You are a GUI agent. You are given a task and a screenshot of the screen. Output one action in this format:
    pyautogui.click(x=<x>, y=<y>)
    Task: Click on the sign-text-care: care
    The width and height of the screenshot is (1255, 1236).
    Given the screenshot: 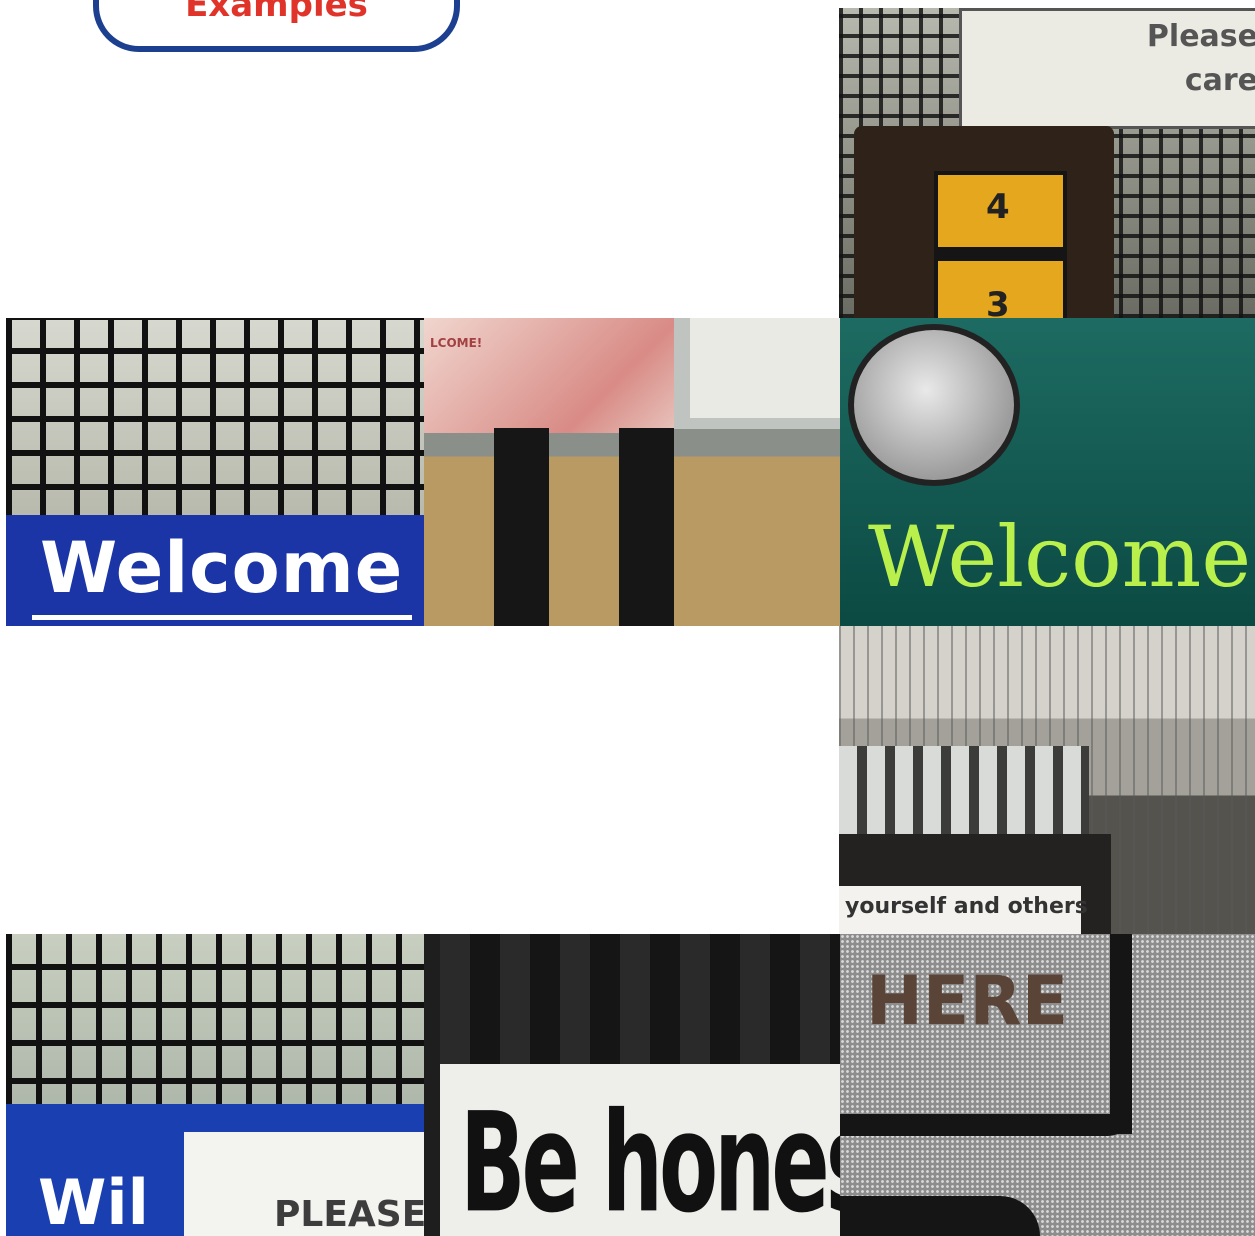 What is the action you would take?
    pyautogui.click(x=1219, y=80)
    